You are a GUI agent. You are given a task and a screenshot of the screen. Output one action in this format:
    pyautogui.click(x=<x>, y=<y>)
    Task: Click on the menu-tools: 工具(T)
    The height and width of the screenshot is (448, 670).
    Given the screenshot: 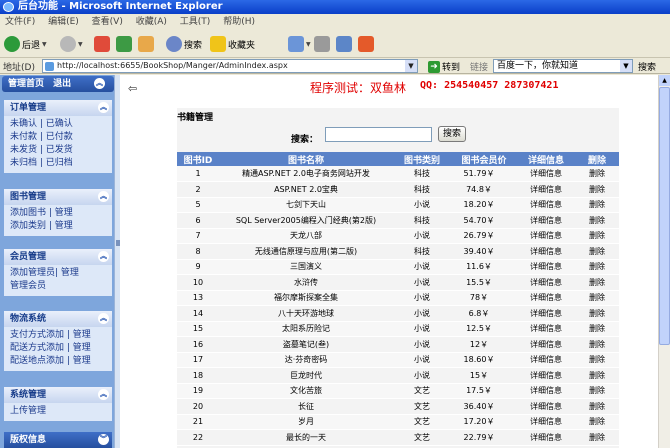 What is the action you would take?
    pyautogui.click(x=195, y=22)
    